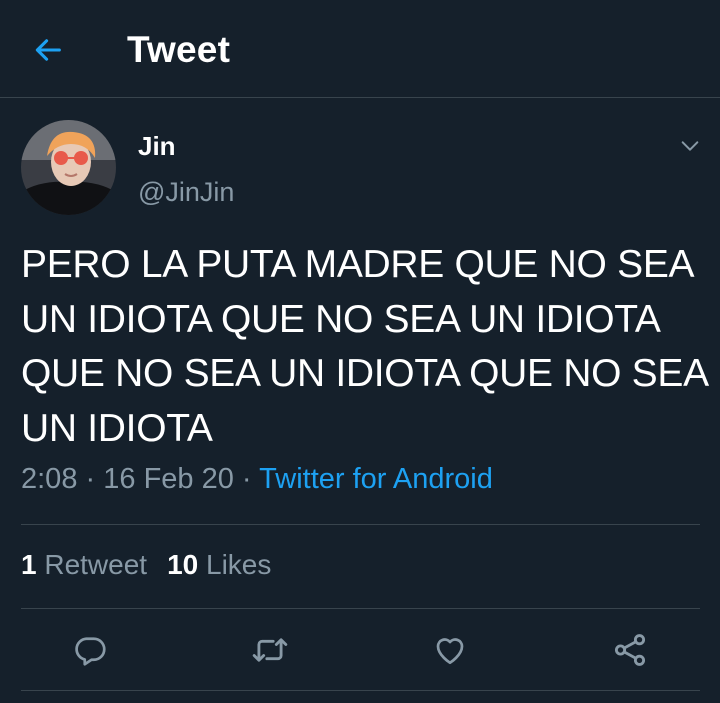 Image resolution: width=720 pixels, height=703 pixels. What do you see at coordinates (257, 479) in the screenshot?
I see `tweet-meta: 2:08 · 16 Feb 20 · Twitter for Android` at bounding box center [257, 479].